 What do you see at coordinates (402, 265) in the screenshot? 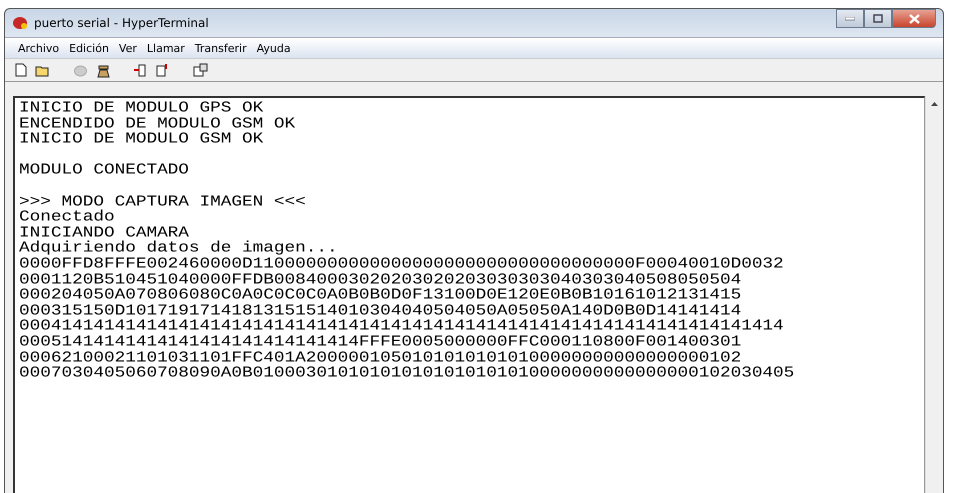
I see `terminal-line: 0000FFD8FFFE002460000D110000000000000000000000000000000000F00040010D0032` at bounding box center [402, 265].